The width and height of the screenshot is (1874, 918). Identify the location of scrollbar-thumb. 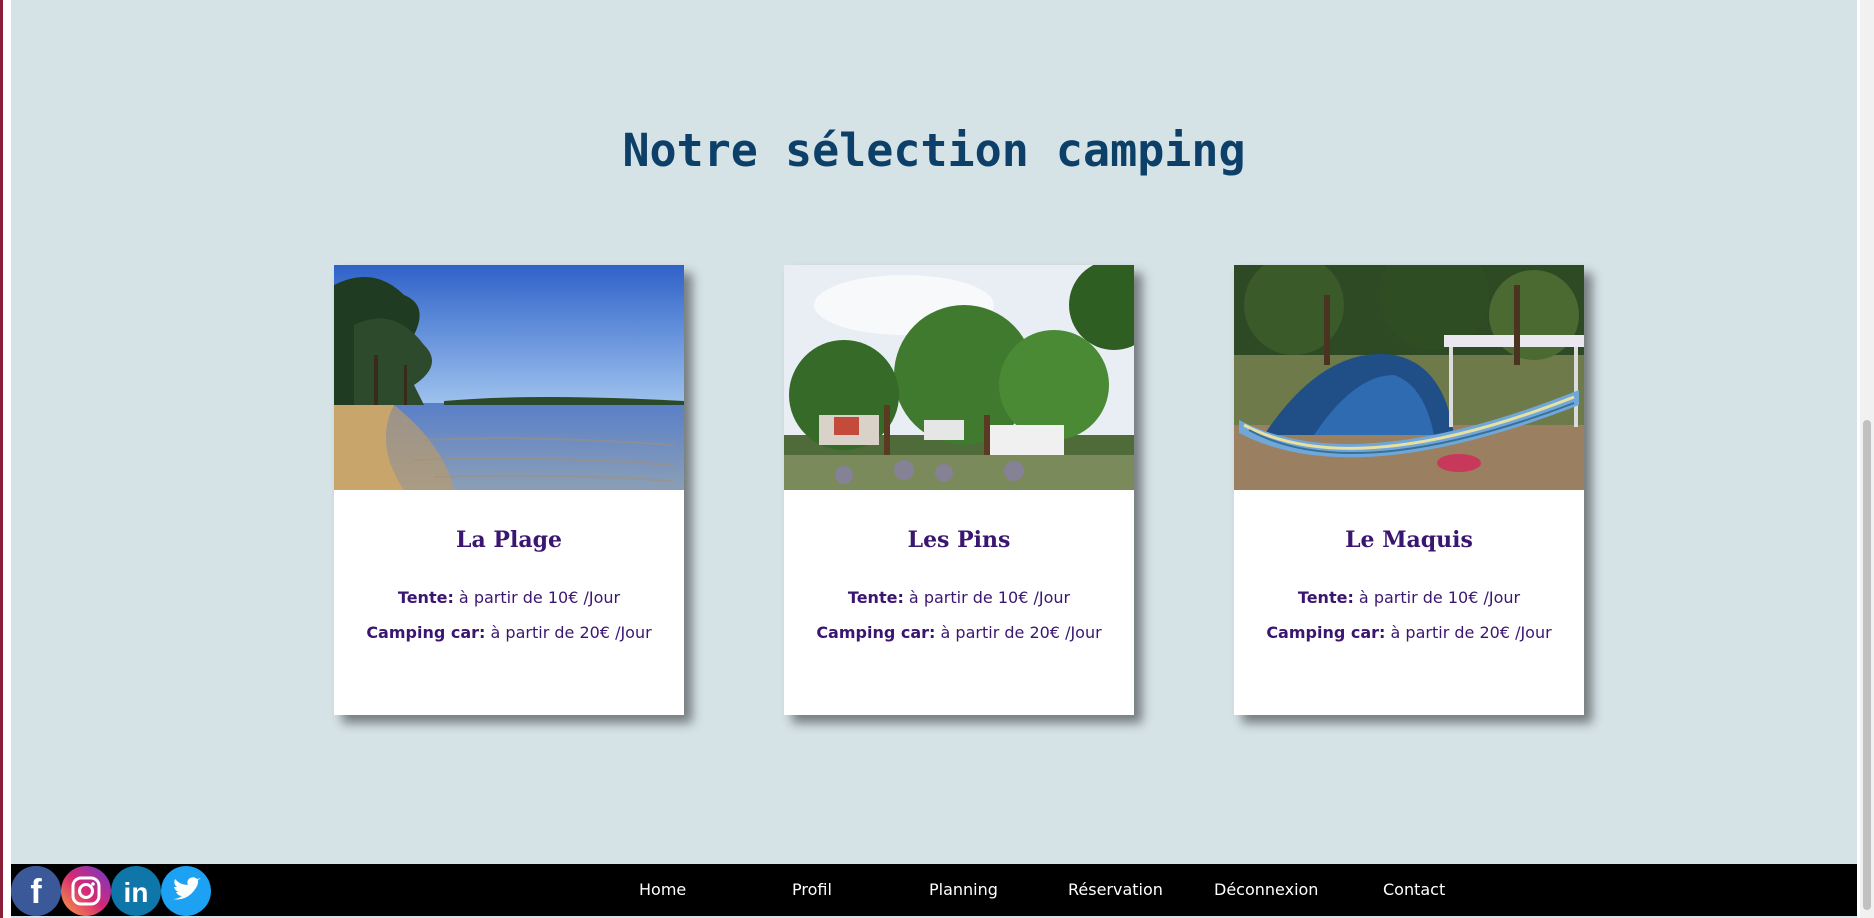
(1867, 665).